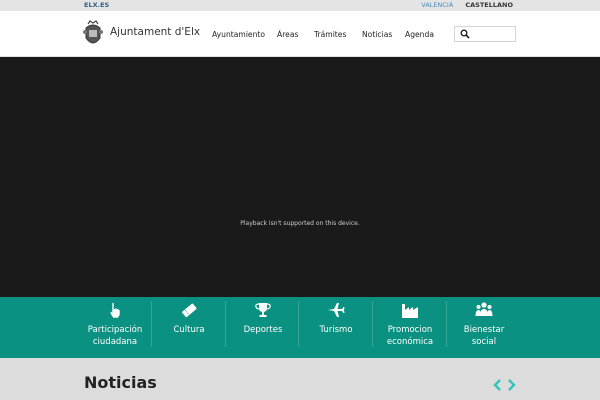  I want to click on category-bienestar: Bienestar social, so click(484, 327).